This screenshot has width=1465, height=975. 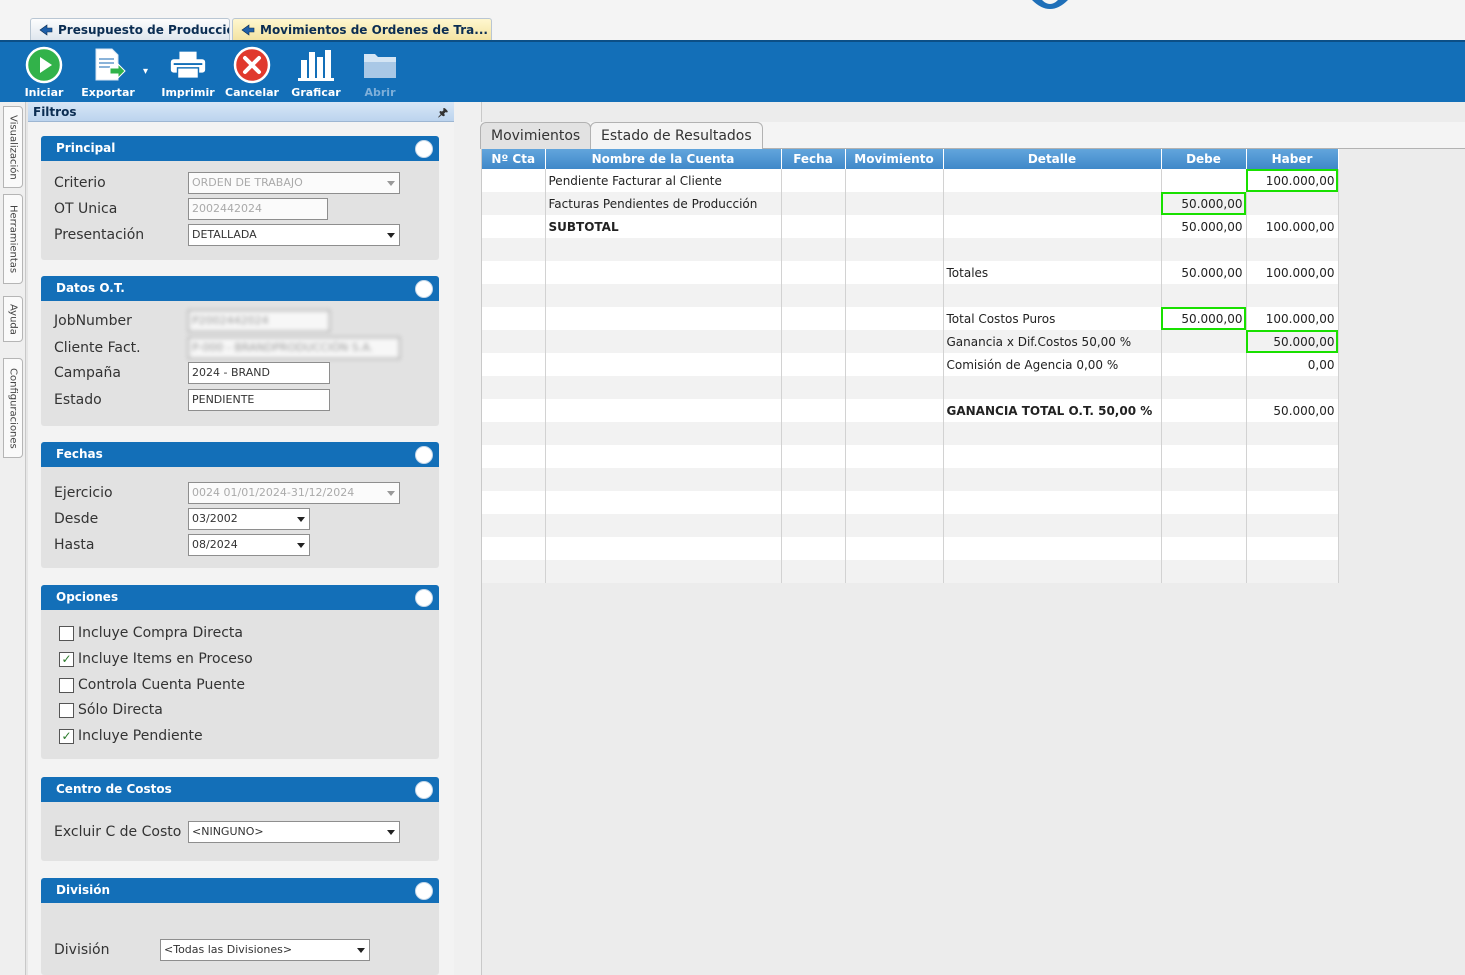 I want to click on checkbox-incluye-compra-directa, so click(x=66, y=633).